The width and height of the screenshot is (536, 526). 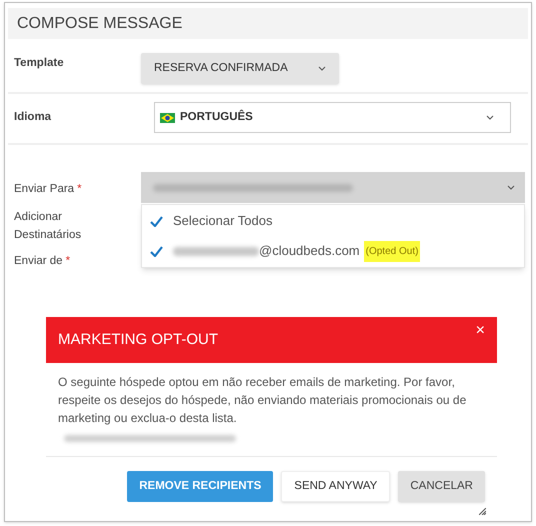 I want to click on field-label: Template, so click(x=39, y=63).